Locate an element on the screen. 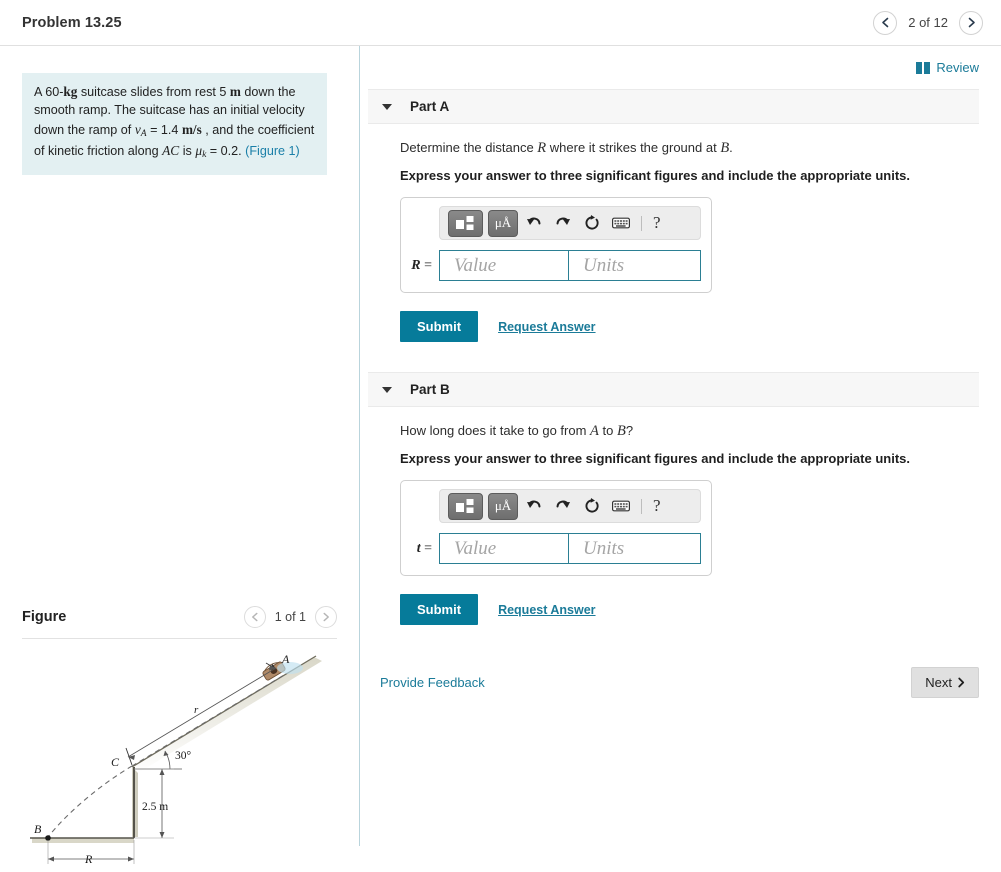 The width and height of the screenshot is (1001, 872). part-b-field-row: t = is located at coordinates (556, 548).